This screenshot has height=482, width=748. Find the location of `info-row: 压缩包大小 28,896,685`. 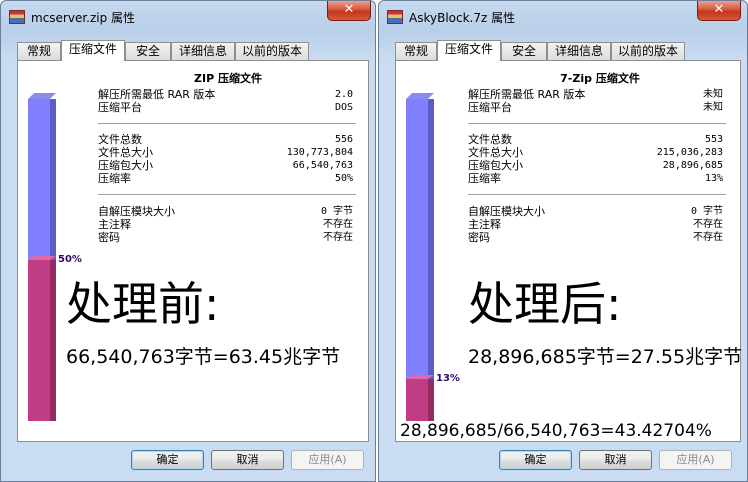

info-row: 压缩包大小 28,896,685 is located at coordinates (595, 165).